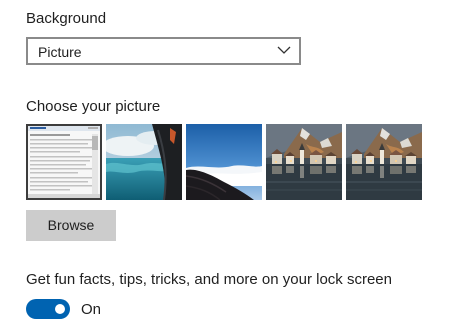 The image size is (455, 329). What do you see at coordinates (163, 51) in the screenshot?
I see `background-dropdown: Picture` at bounding box center [163, 51].